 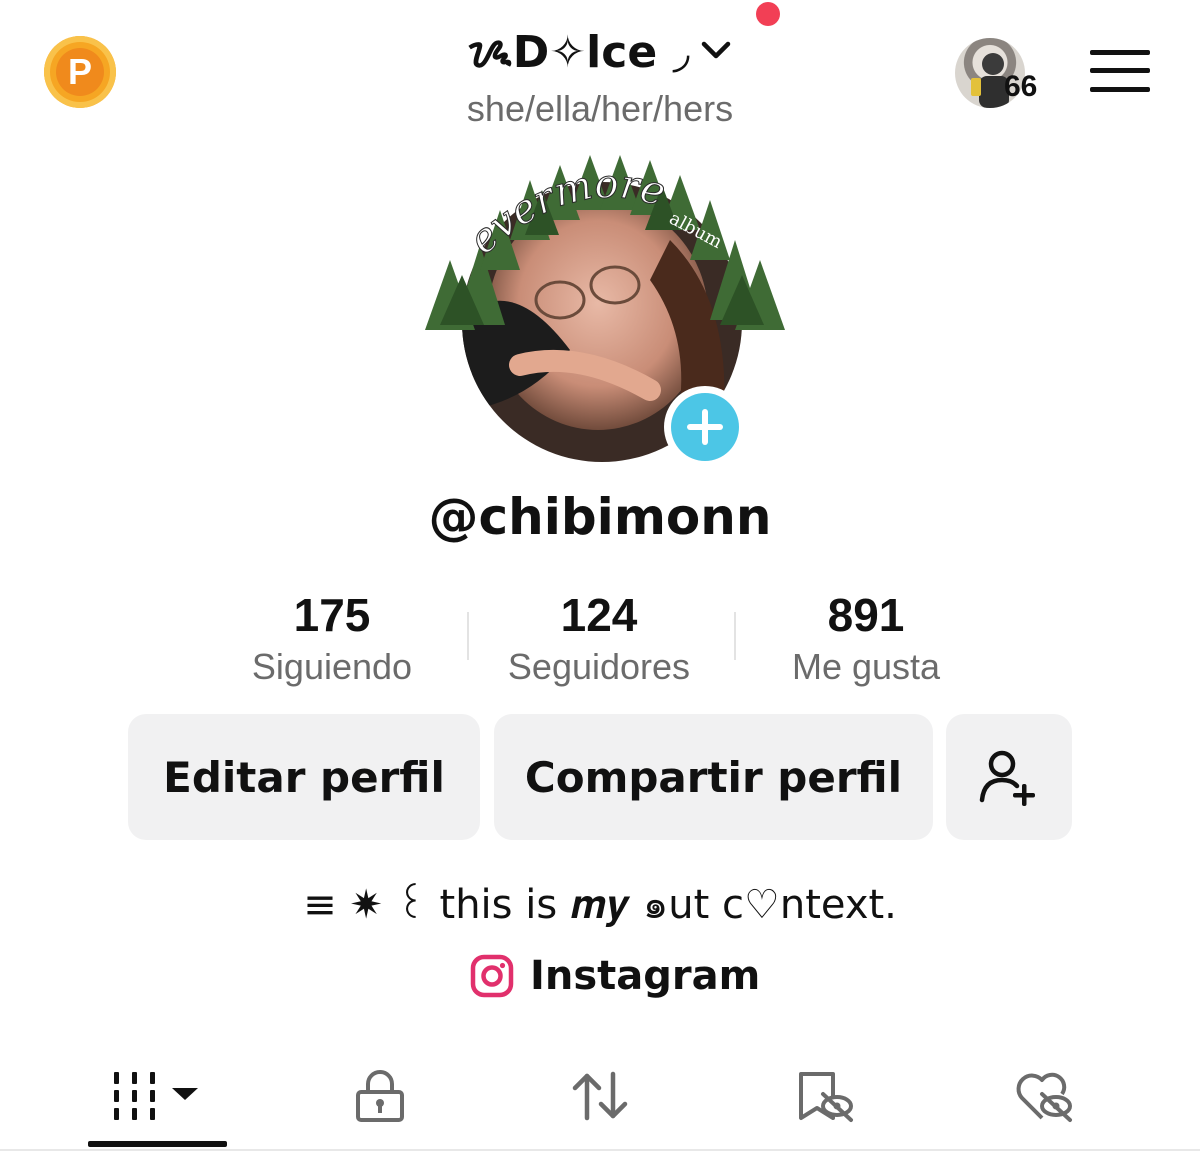 What do you see at coordinates (600, 905) in the screenshot?
I see `bio-text: ≡ ✷ ꒰ this is 𝒎𝒚 ๑ut c♡ntext.` at bounding box center [600, 905].